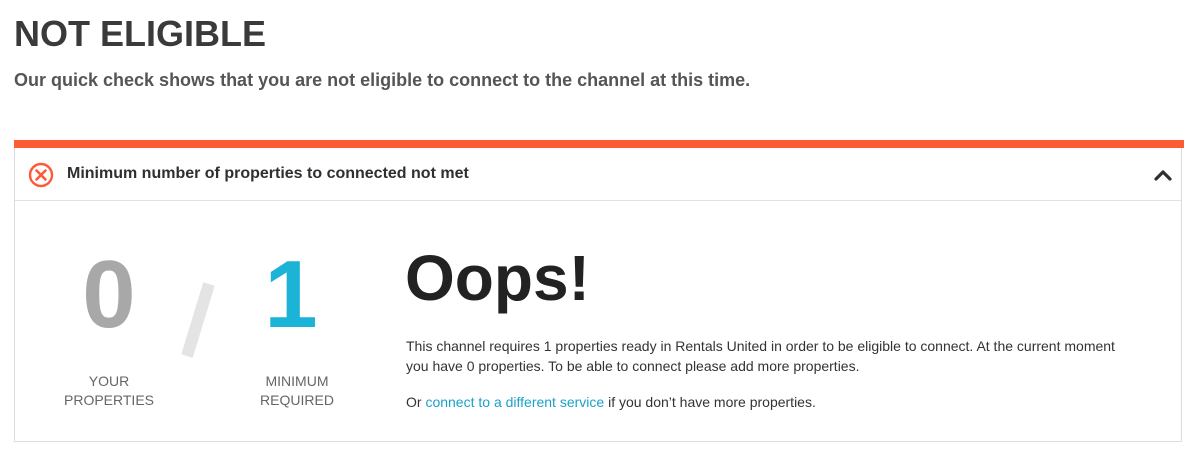 The height and width of the screenshot is (454, 1196). What do you see at coordinates (599, 144) in the screenshot?
I see `panel-accent-bar` at bounding box center [599, 144].